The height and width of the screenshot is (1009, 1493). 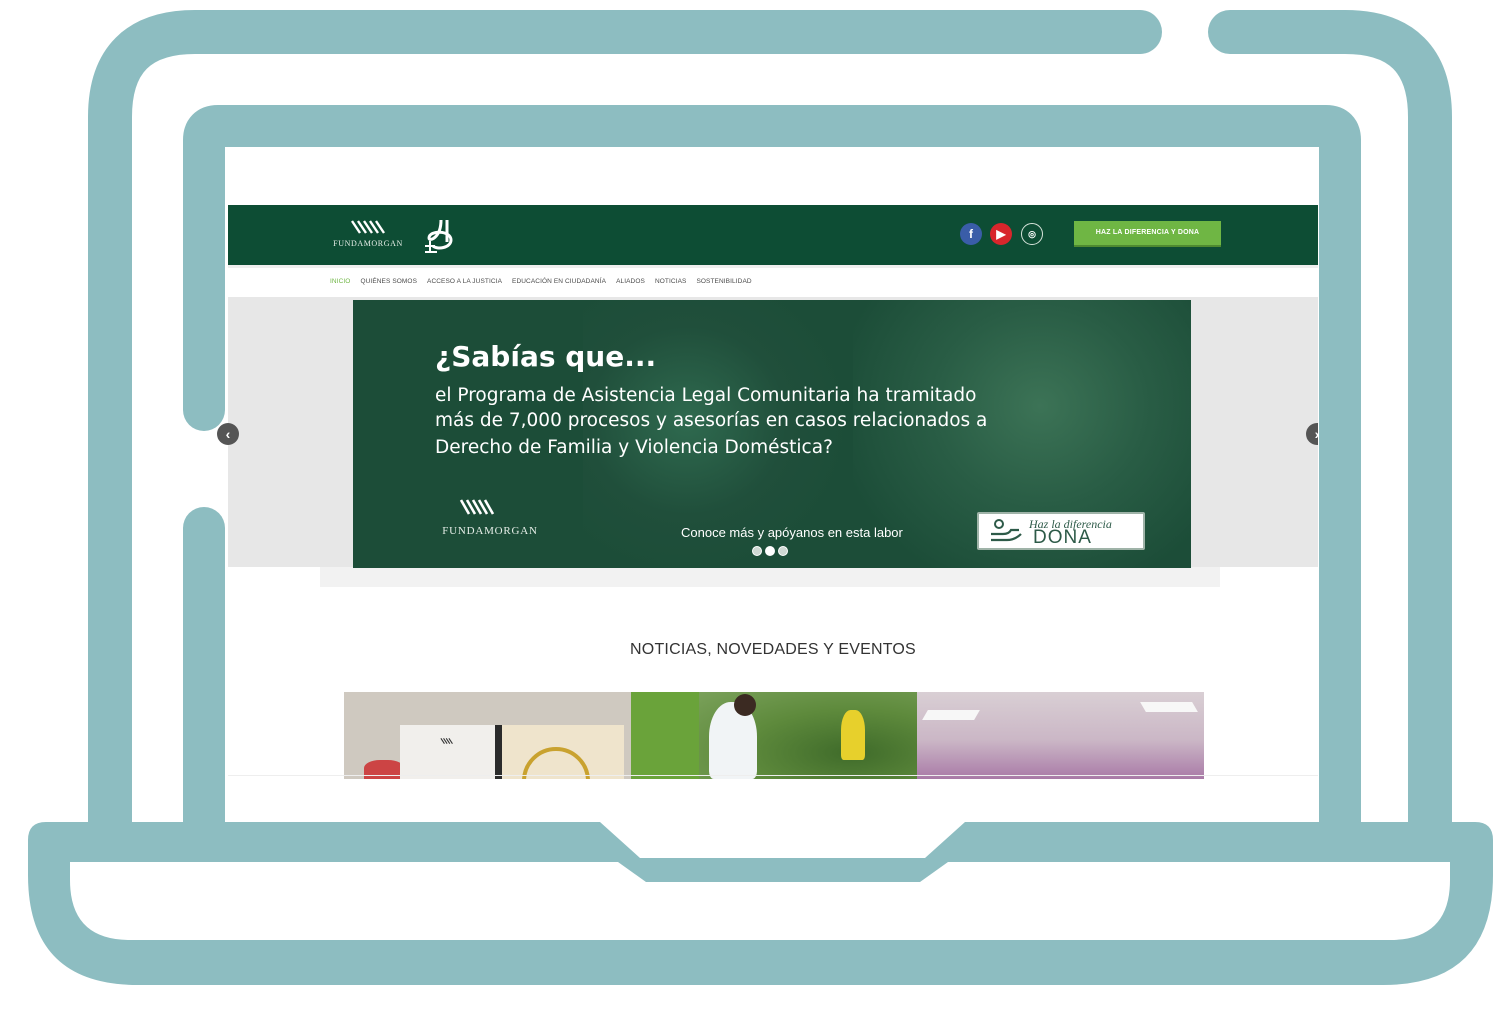 I want to click on slider-dot-active, so click(x=770, y=551).